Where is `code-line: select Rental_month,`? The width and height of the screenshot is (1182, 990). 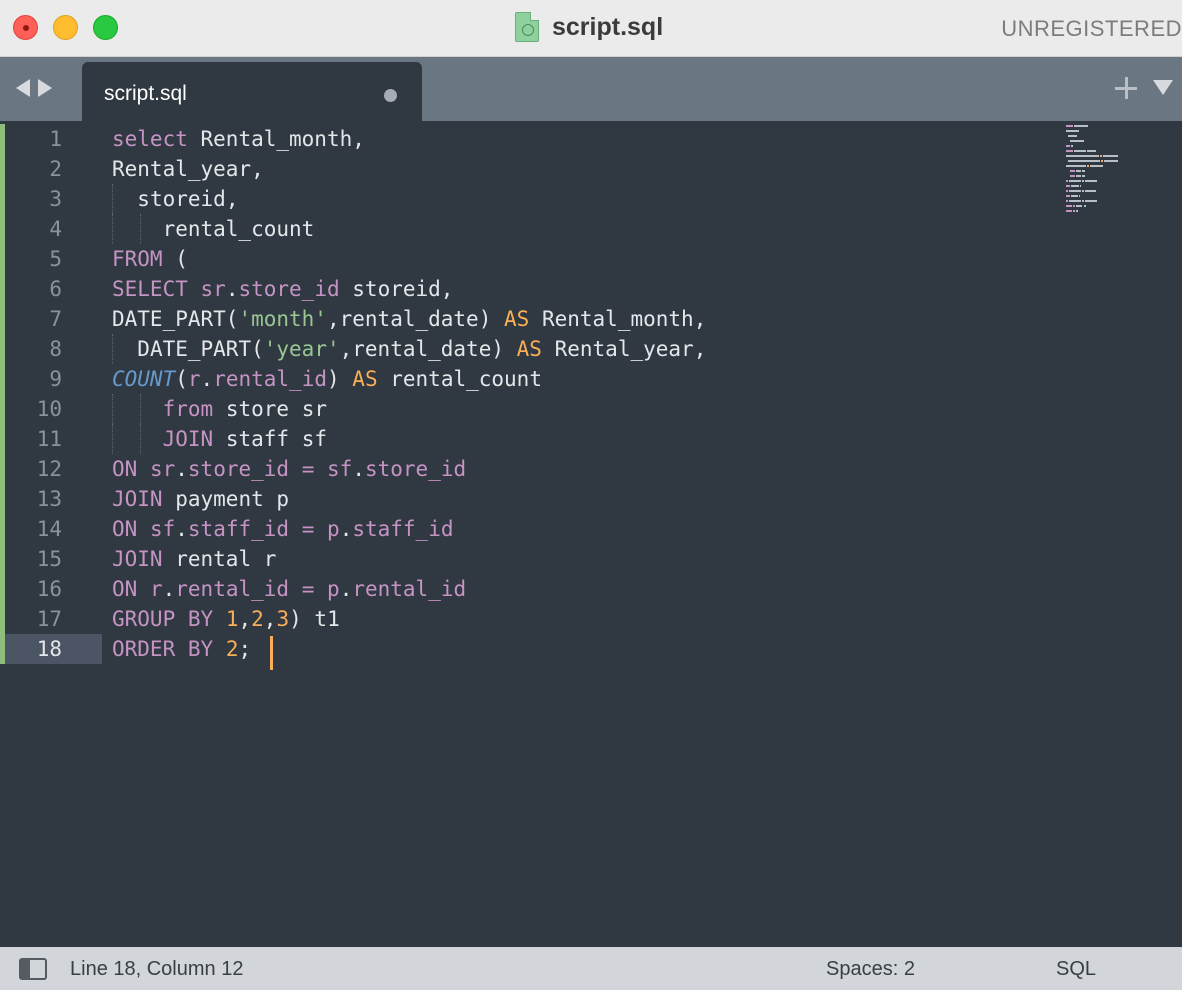 code-line: select Rental_month, is located at coordinates (409, 139).